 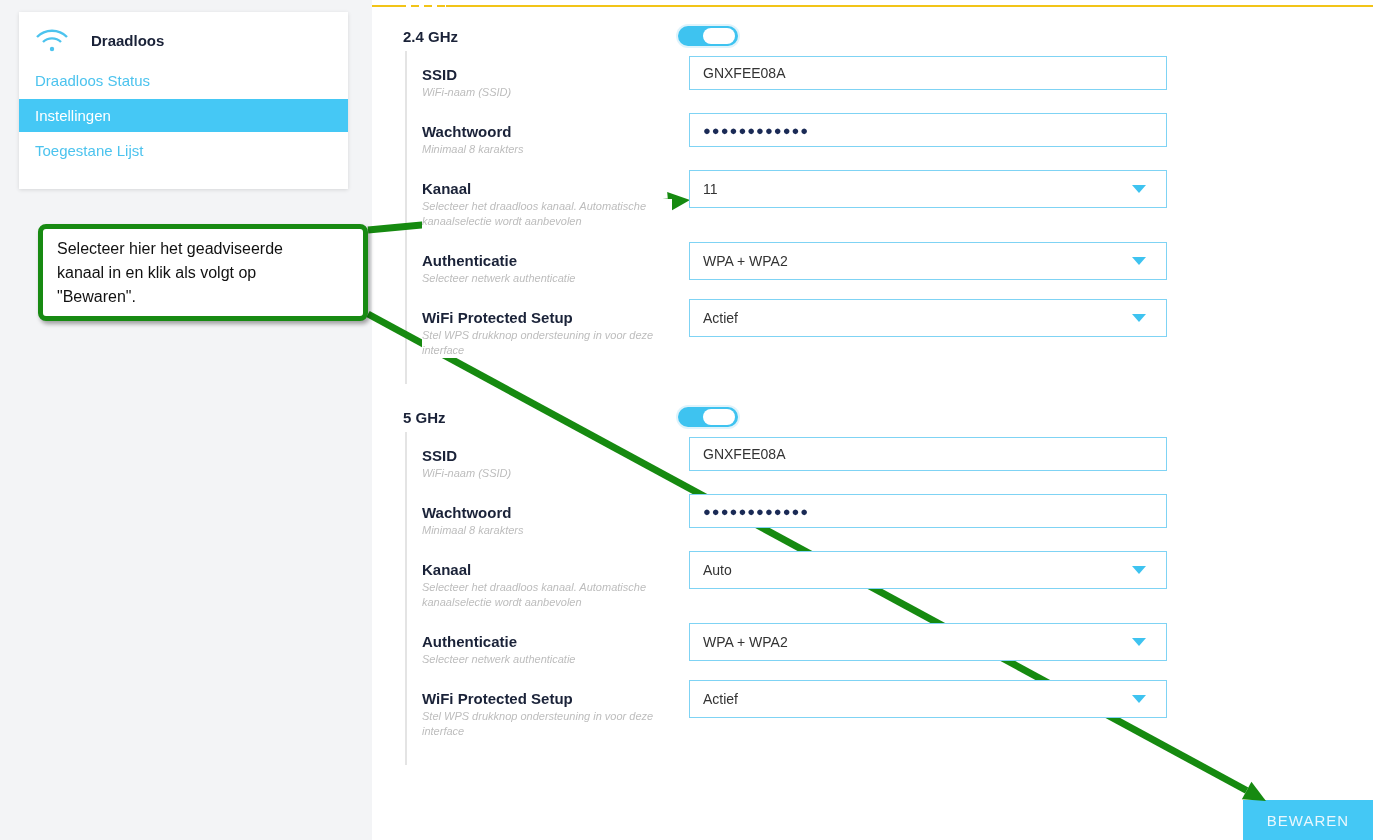 I want to click on band-title: 5 GHz, so click(x=425, y=417).